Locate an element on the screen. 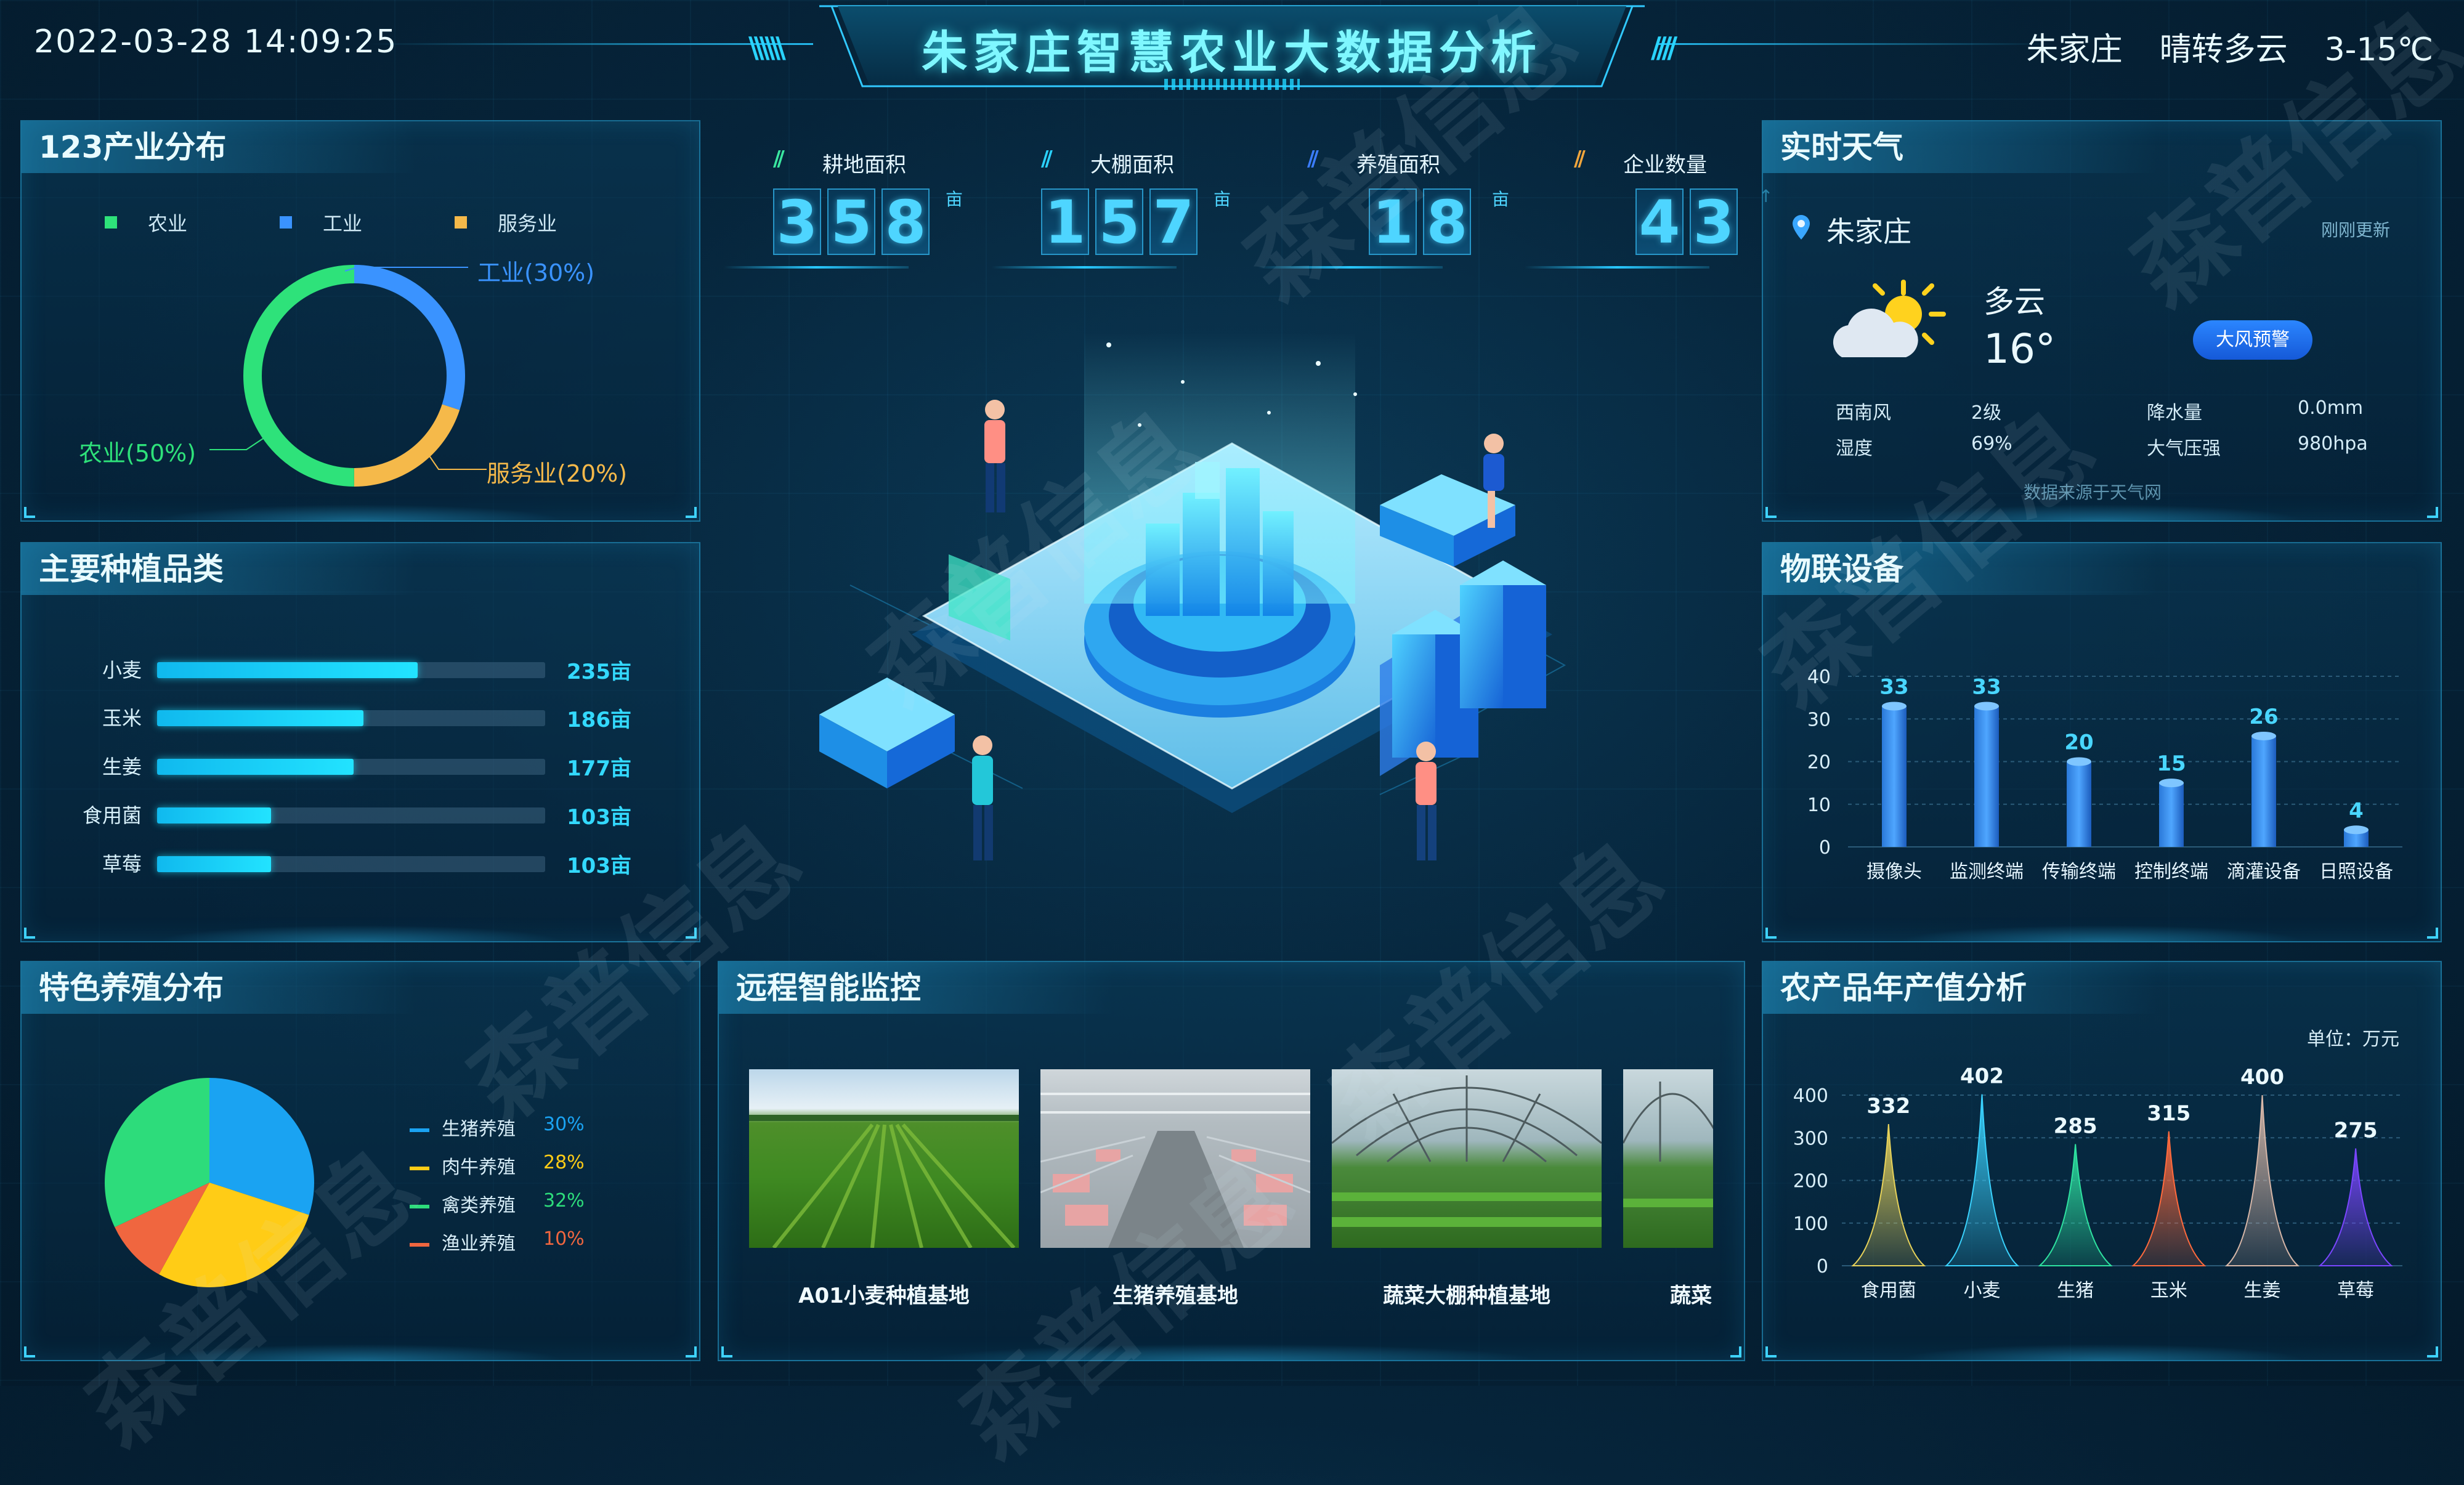 Image resolution: width=2464 pixels, height=1485 pixels. crop-row: 玉米 186亩 is located at coordinates (339, 716).